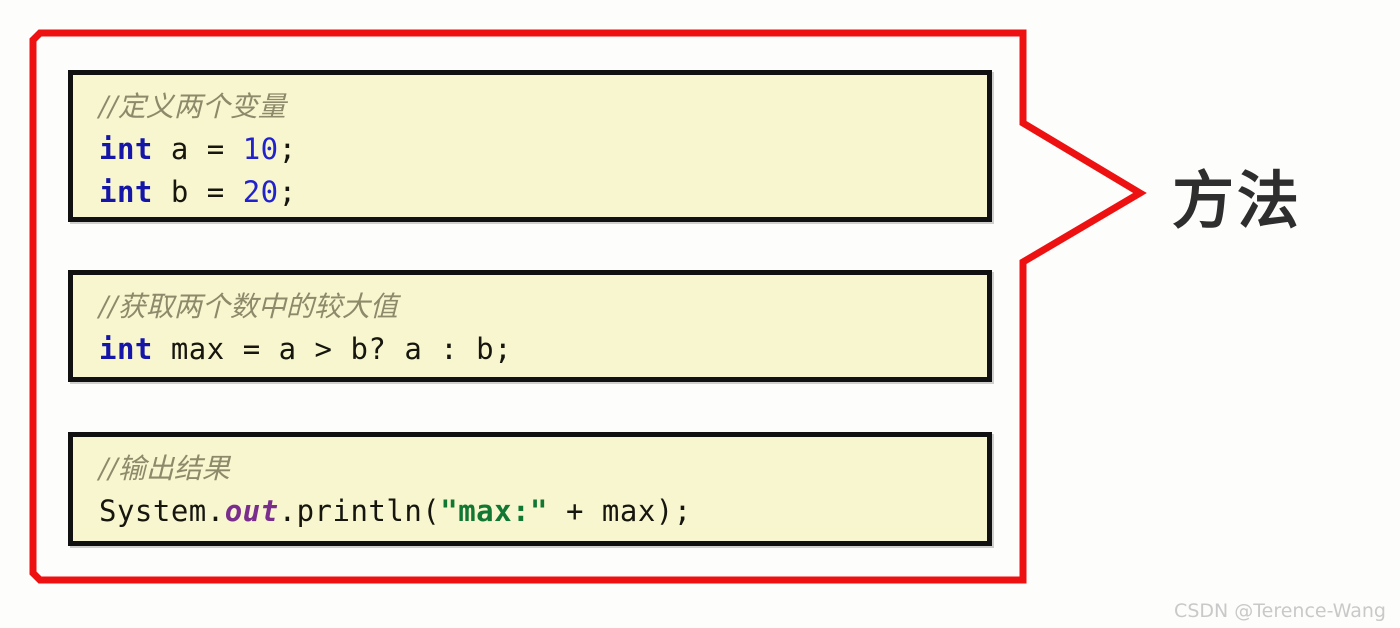 This screenshot has height=628, width=1400. What do you see at coordinates (332, 349) in the screenshot?
I see `plain-token: max = a > b? a : b;` at bounding box center [332, 349].